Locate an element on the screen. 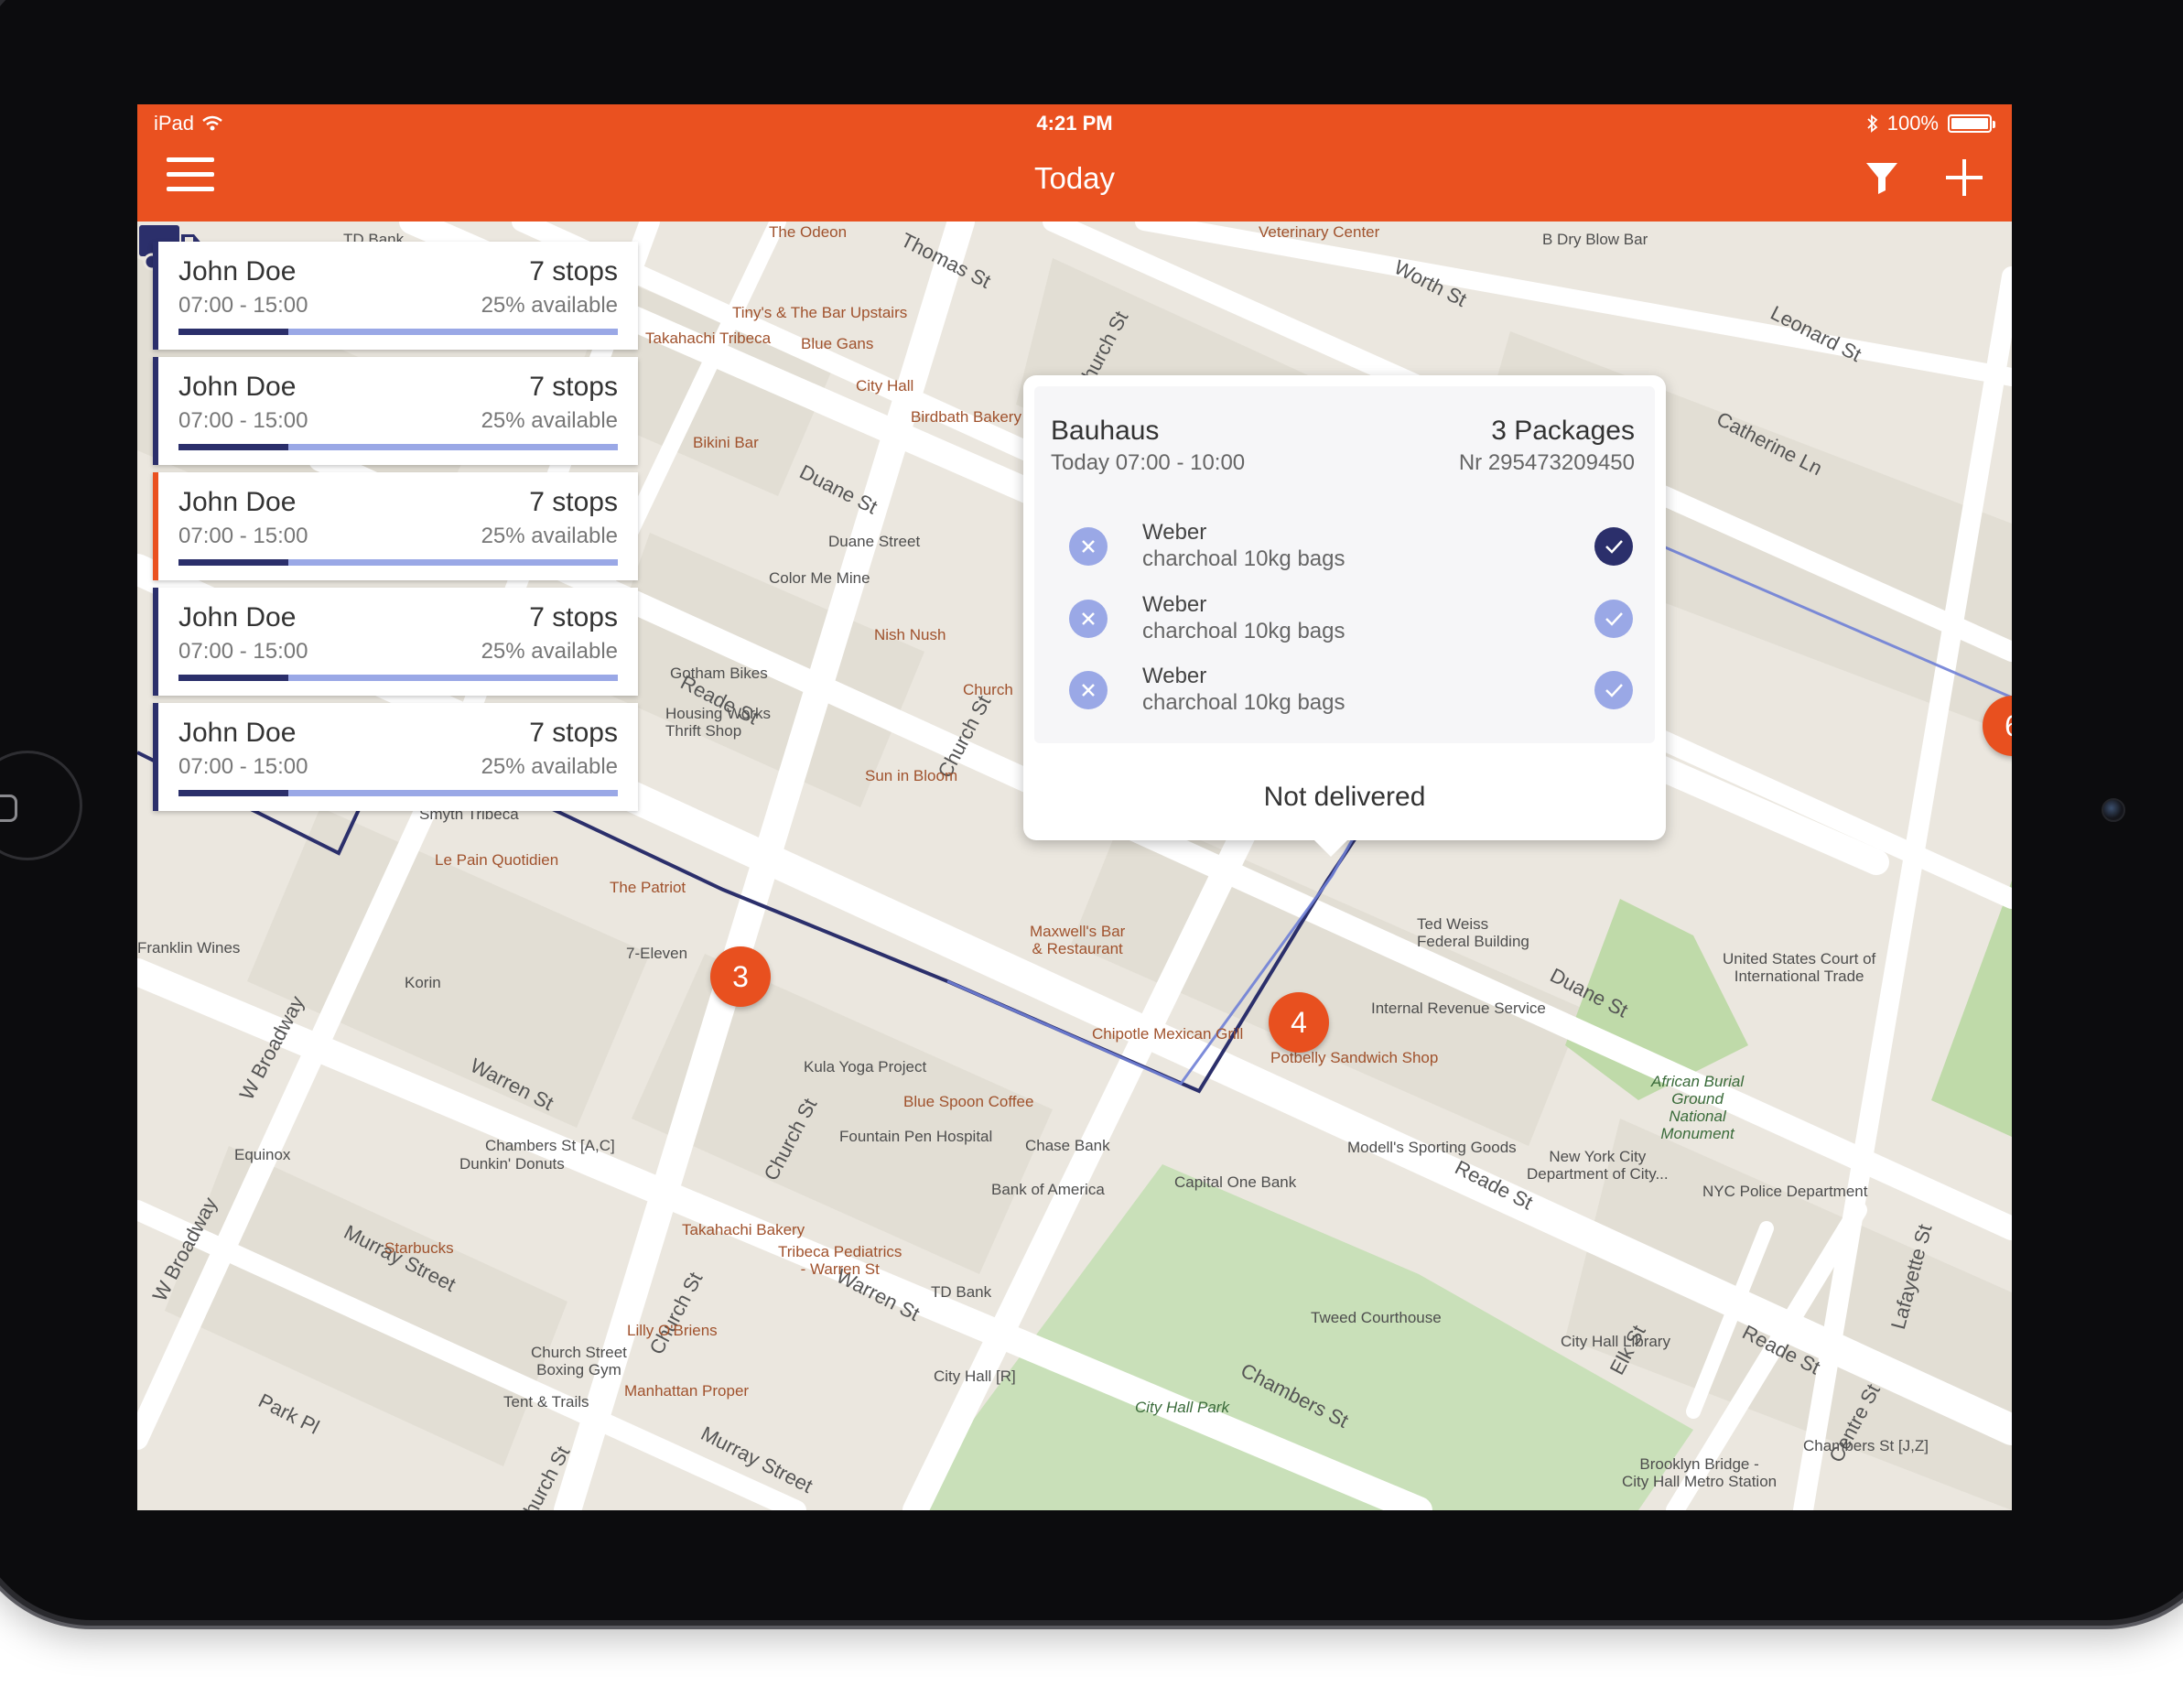  popover-packages: 3 Packages is located at coordinates (1563, 431).